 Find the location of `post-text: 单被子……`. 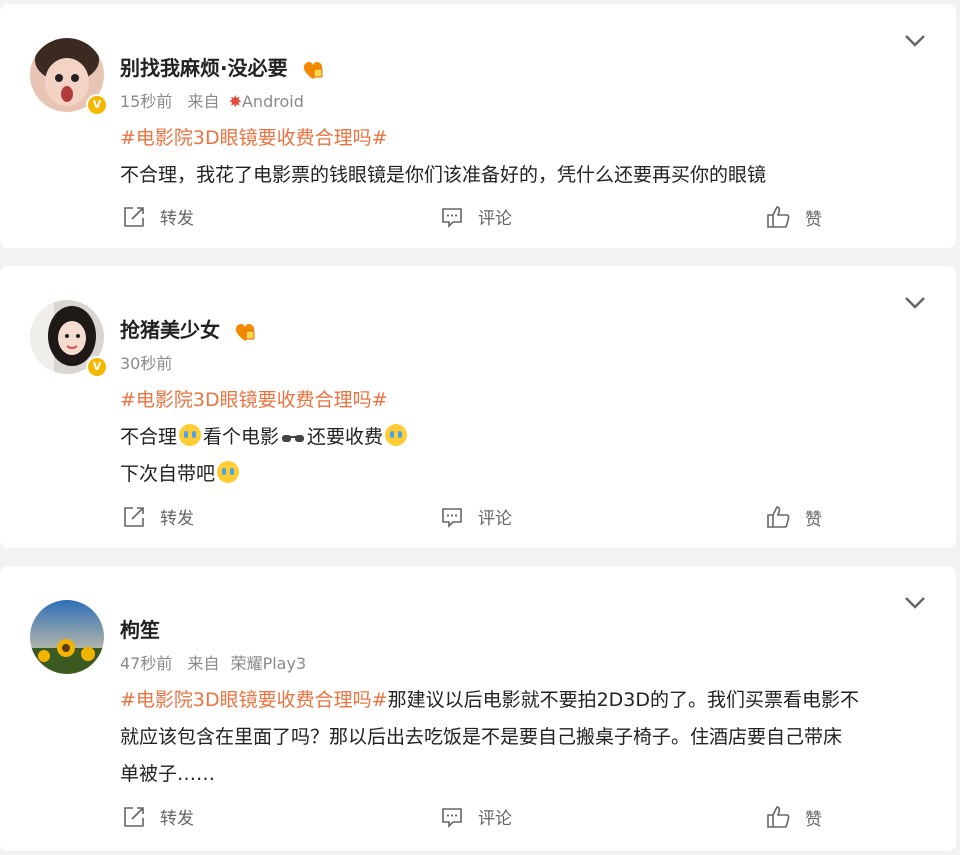

post-text: 单被子…… is located at coordinates (168, 774).